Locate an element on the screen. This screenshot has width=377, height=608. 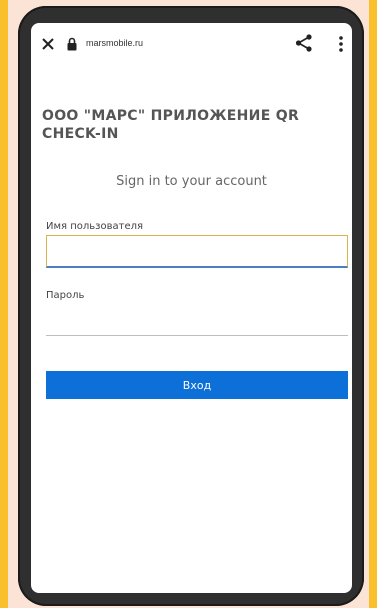
lock-icon is located at coordinates (72, 44).